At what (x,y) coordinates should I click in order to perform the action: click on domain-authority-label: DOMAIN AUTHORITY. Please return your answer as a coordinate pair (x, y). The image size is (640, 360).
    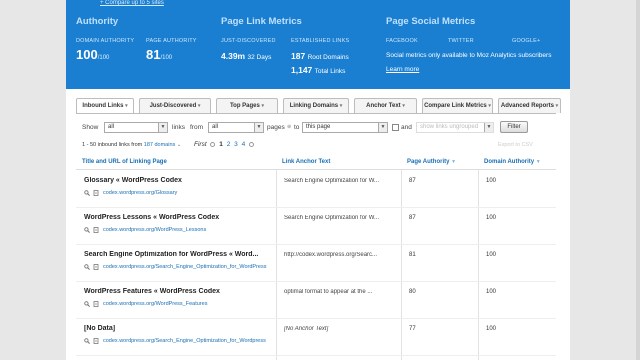
    Looking at the image, I should click on (105, 41).